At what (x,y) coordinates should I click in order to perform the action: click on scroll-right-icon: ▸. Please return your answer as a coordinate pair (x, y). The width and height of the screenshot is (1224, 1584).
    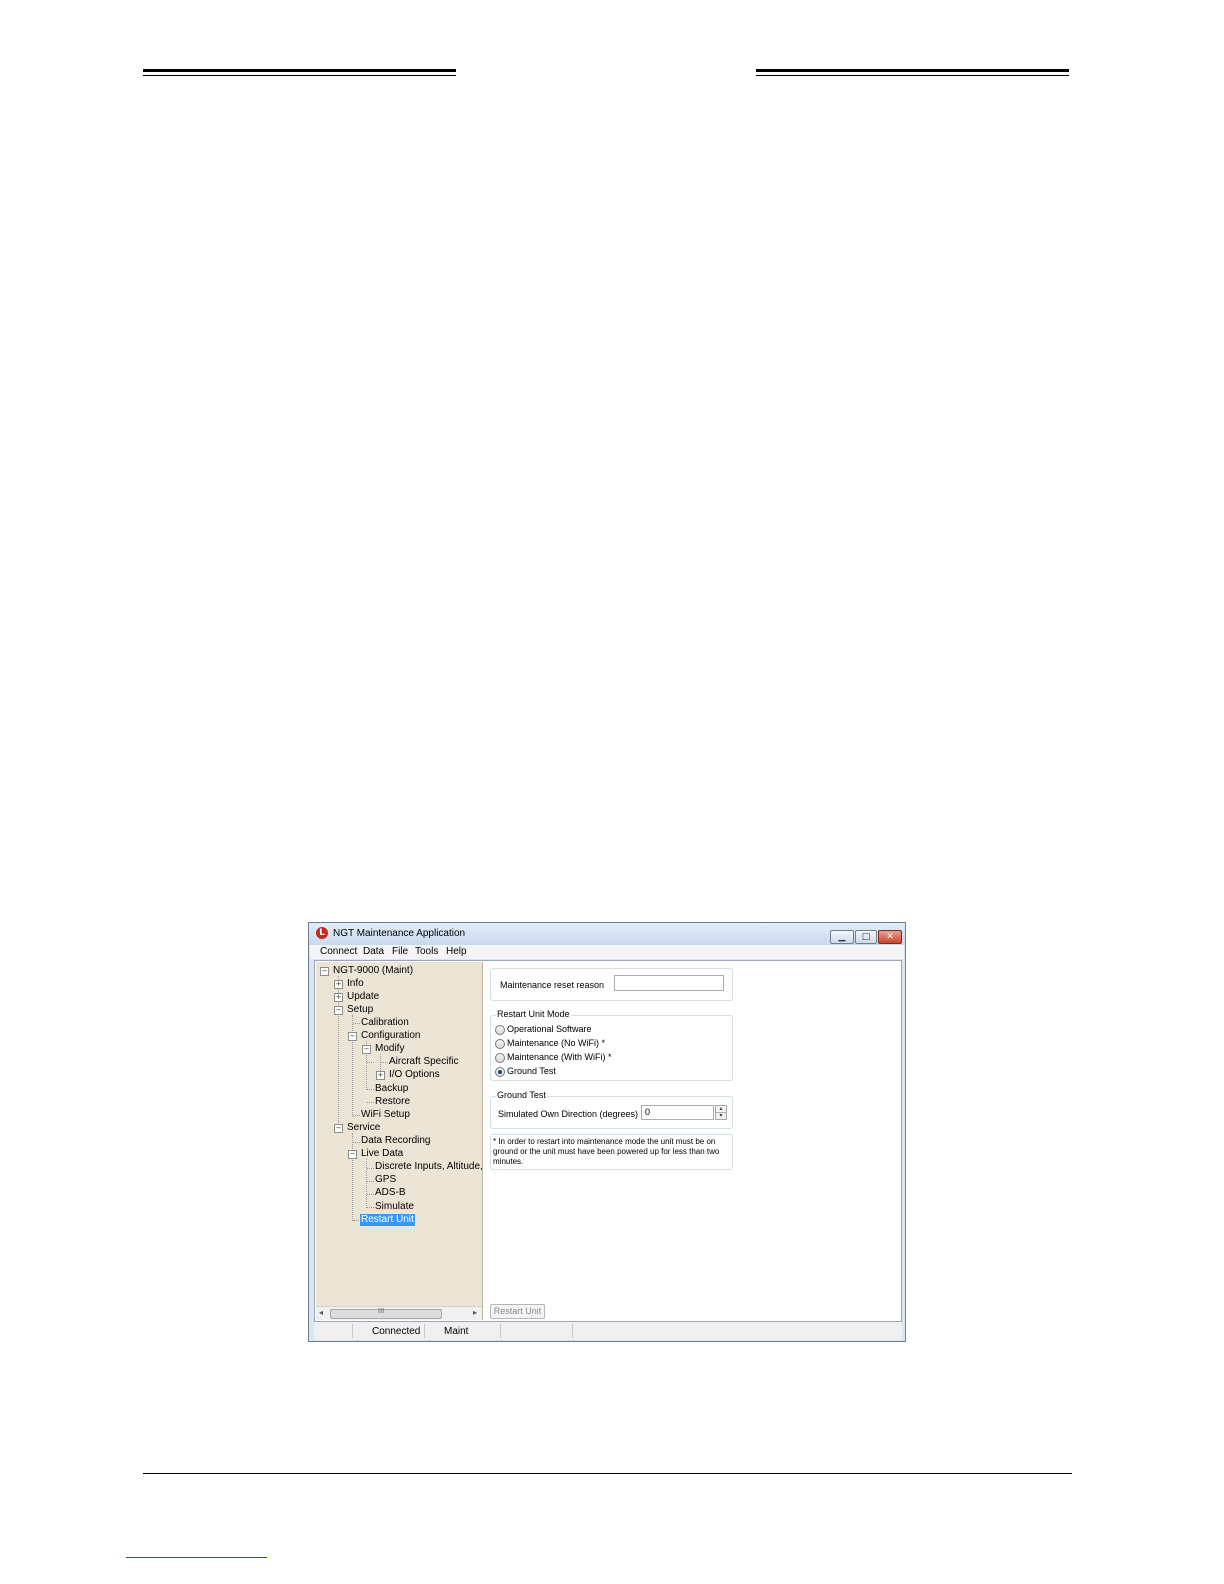
    Looking at the image, I should click on (475, 1312).